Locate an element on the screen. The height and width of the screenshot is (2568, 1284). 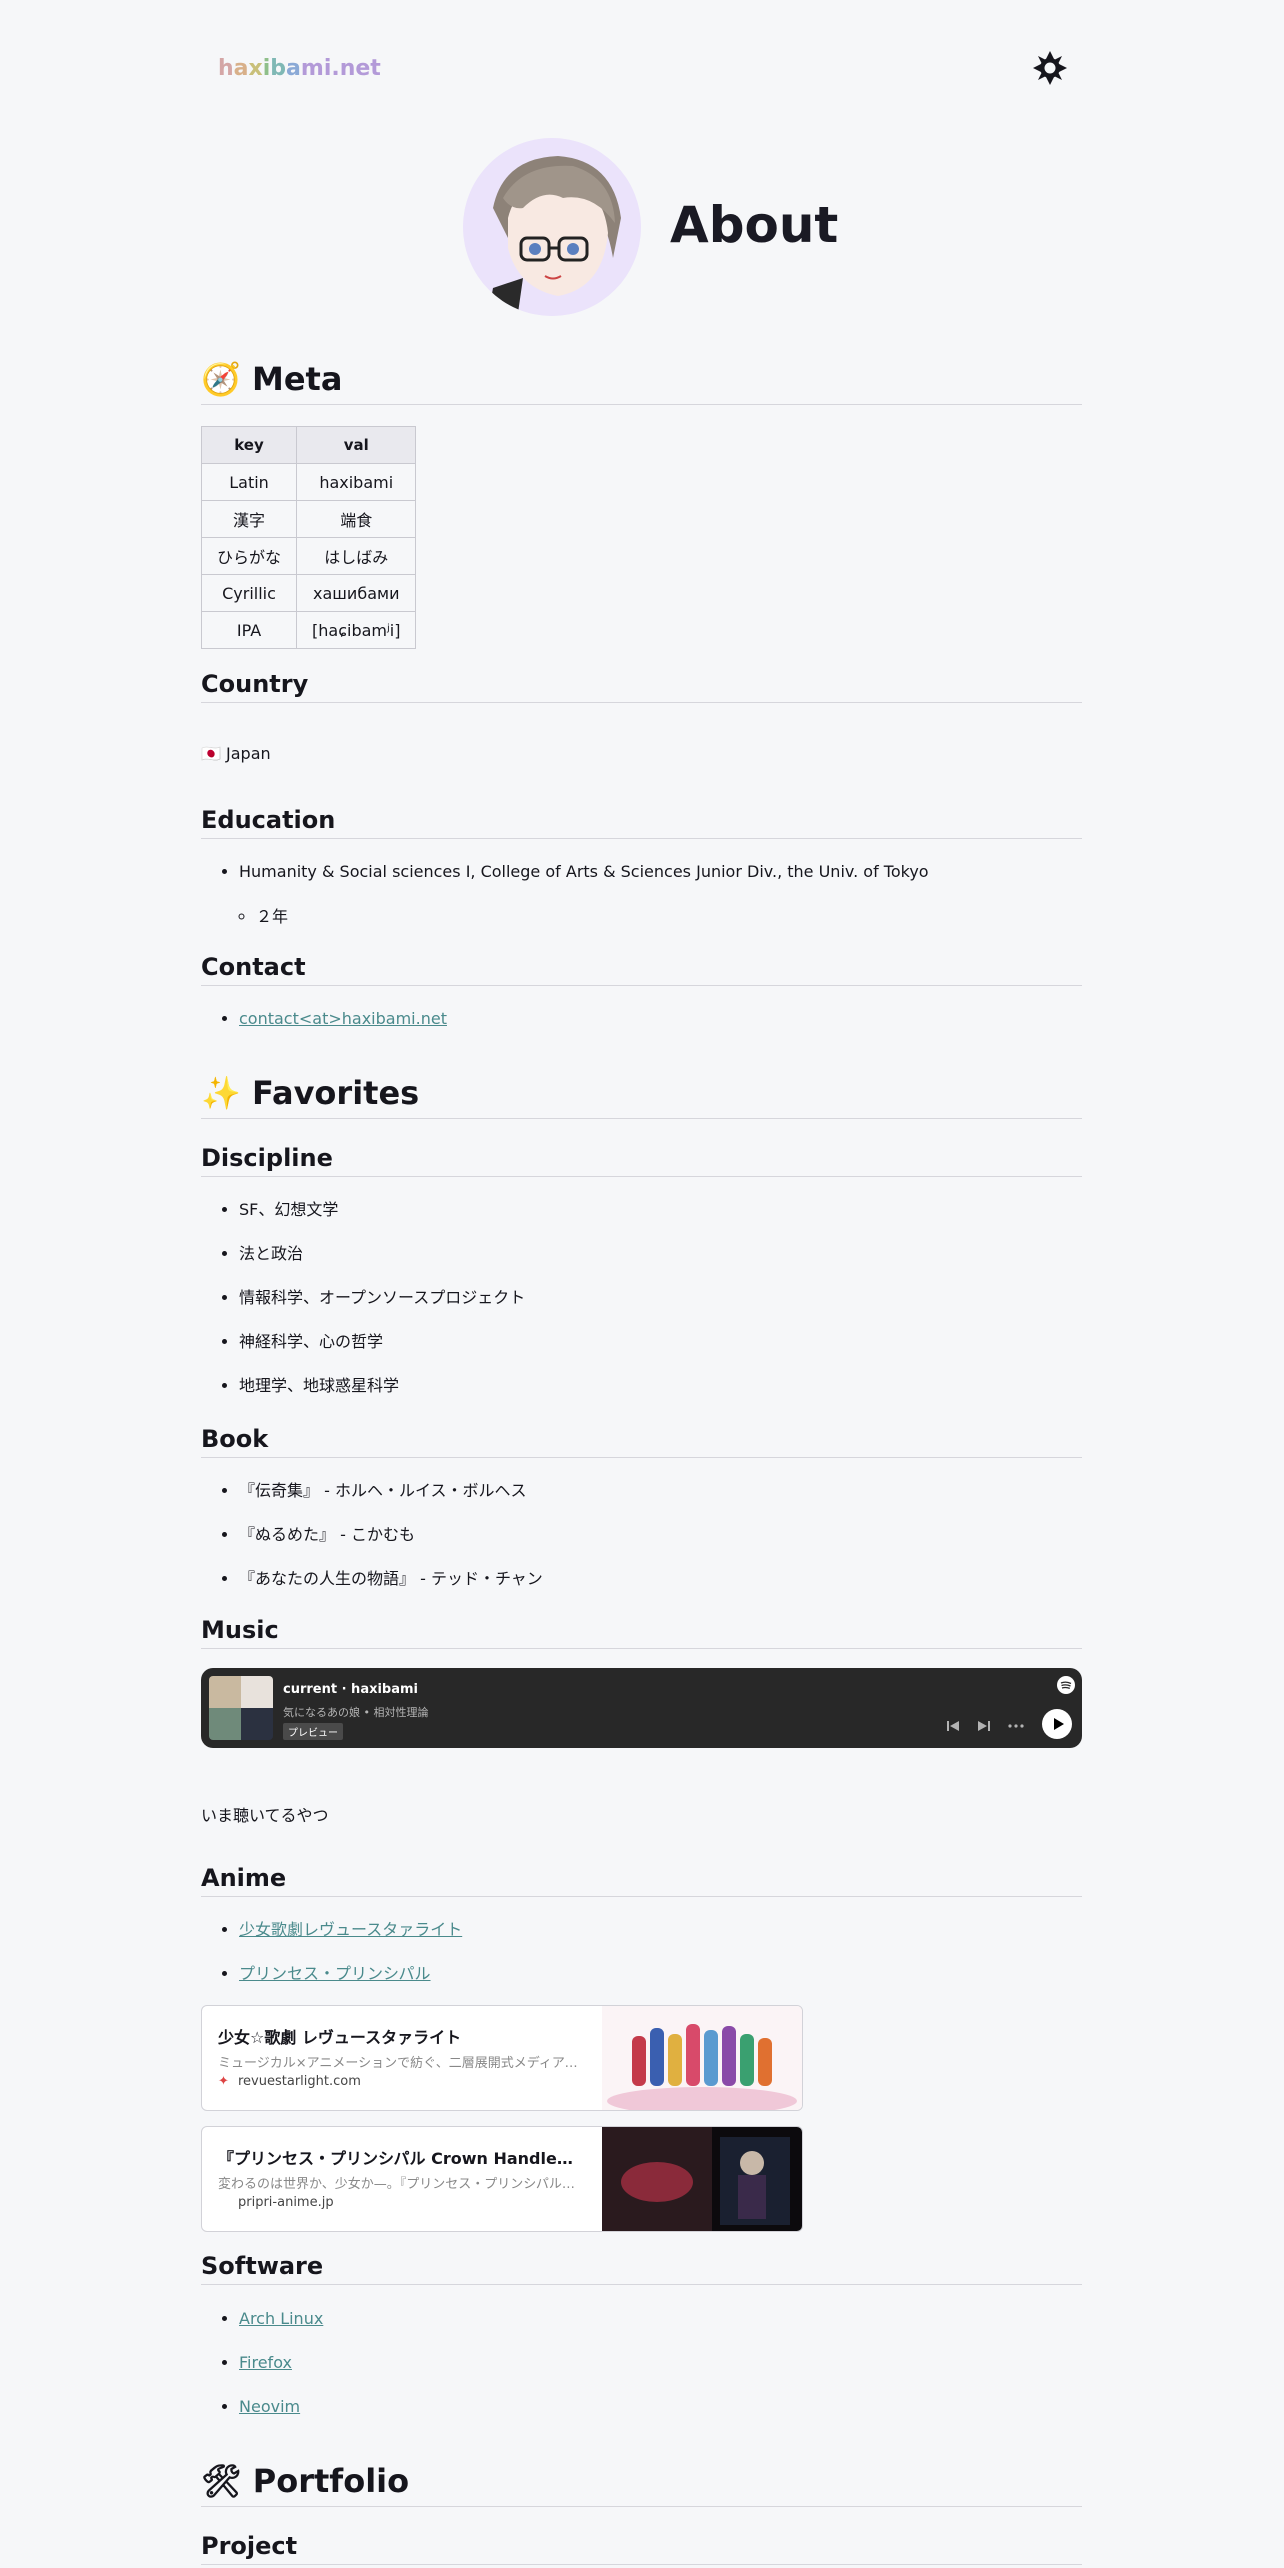
portfolio-heading: 🛠 Portfolio is located at coordinates (641, 2484).